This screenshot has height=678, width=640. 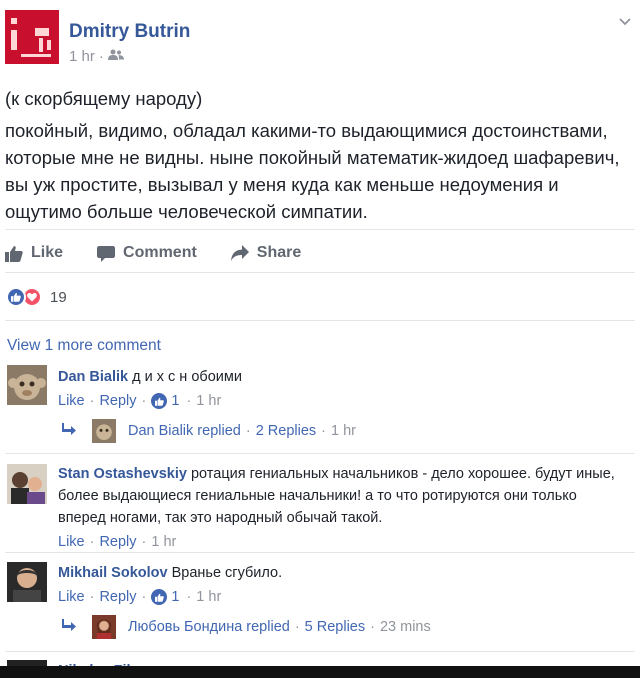 What do you see at coordinates (187, 377) in the screenshot?
I see `comment-text: д и х с н обоими` at bounding box center [187, 377].